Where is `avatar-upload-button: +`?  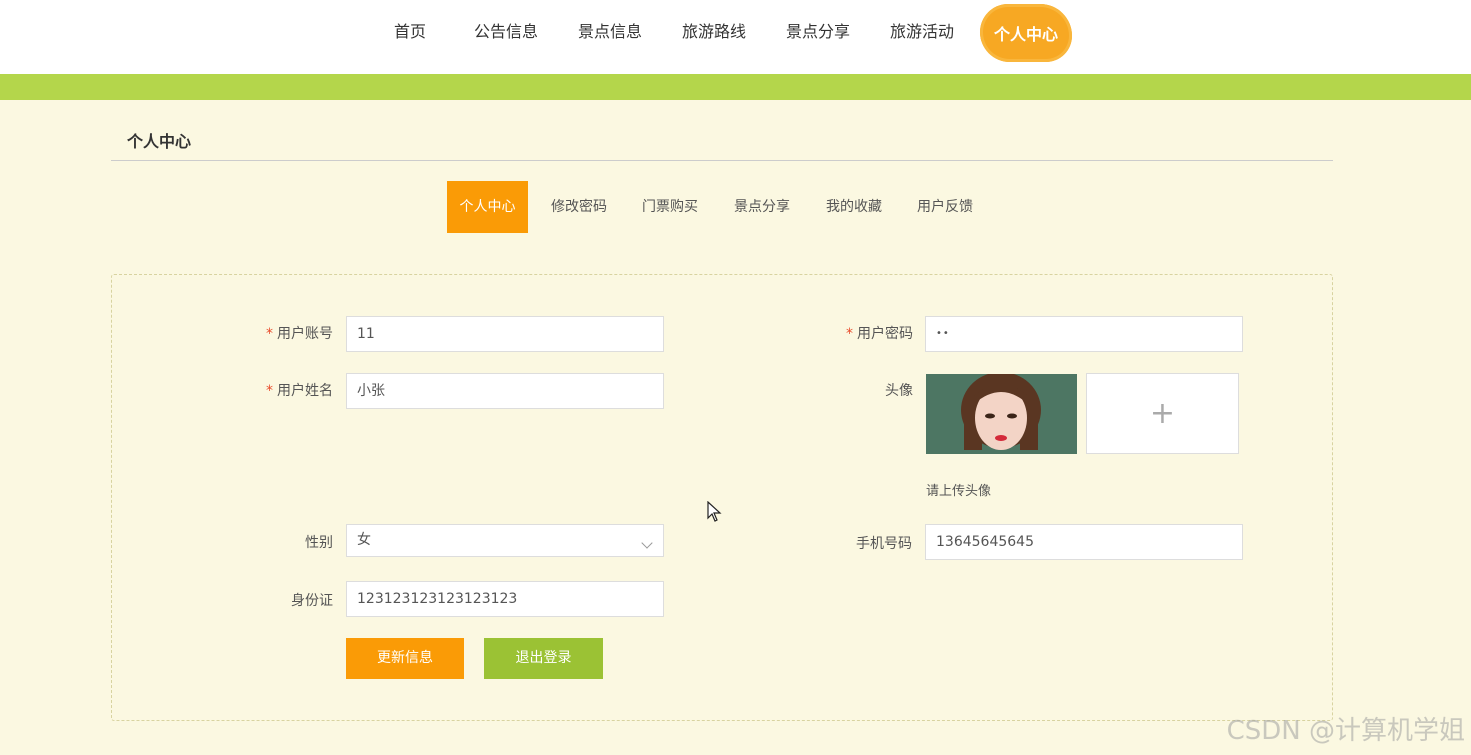 avatar-upload-button: + is located at coordinates (1162, 413).